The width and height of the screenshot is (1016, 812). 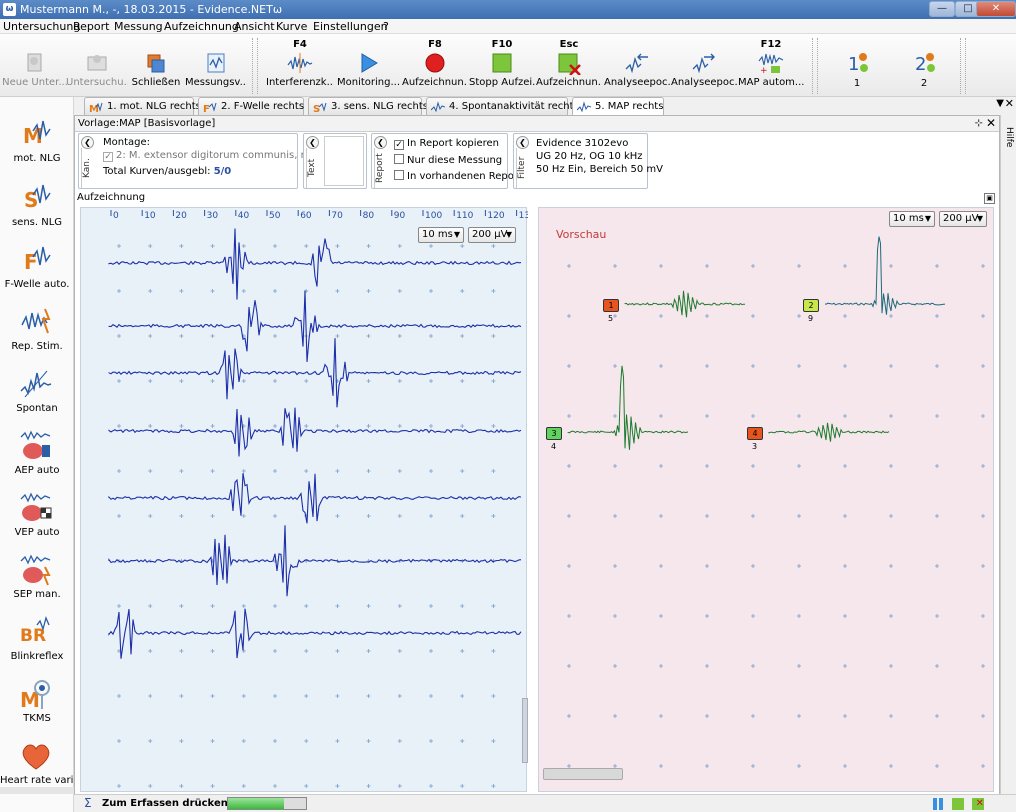 What do you see at coordinates (924, 65) in the screenshot?
I see `layout-2-button: 2 2` at bounding box center [924, 65].